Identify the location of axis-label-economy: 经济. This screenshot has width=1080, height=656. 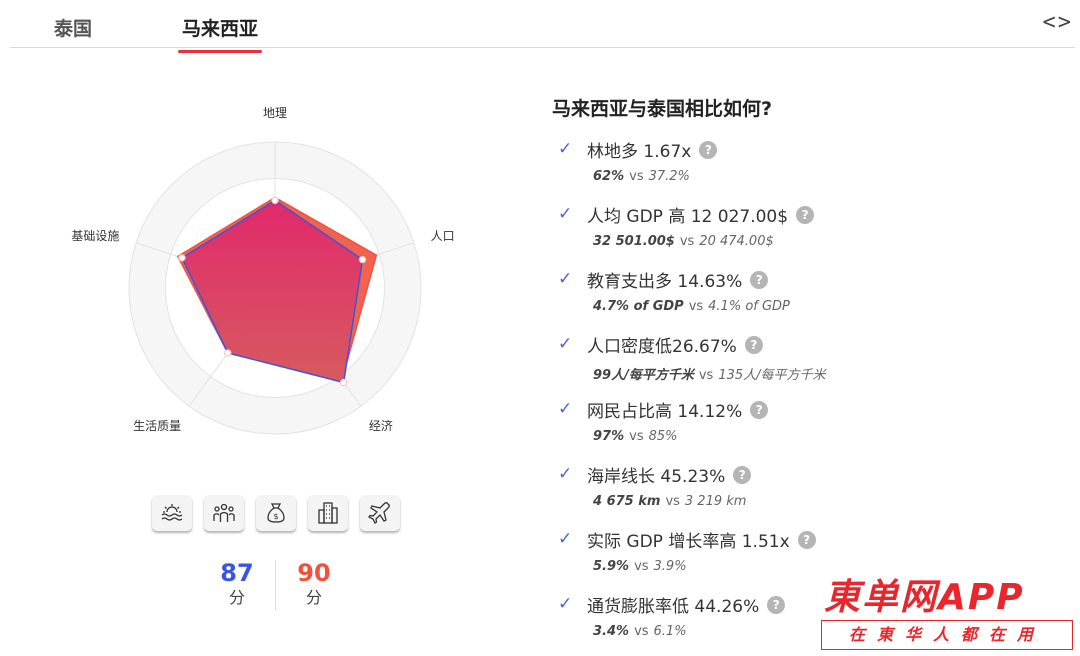
(380, 426).